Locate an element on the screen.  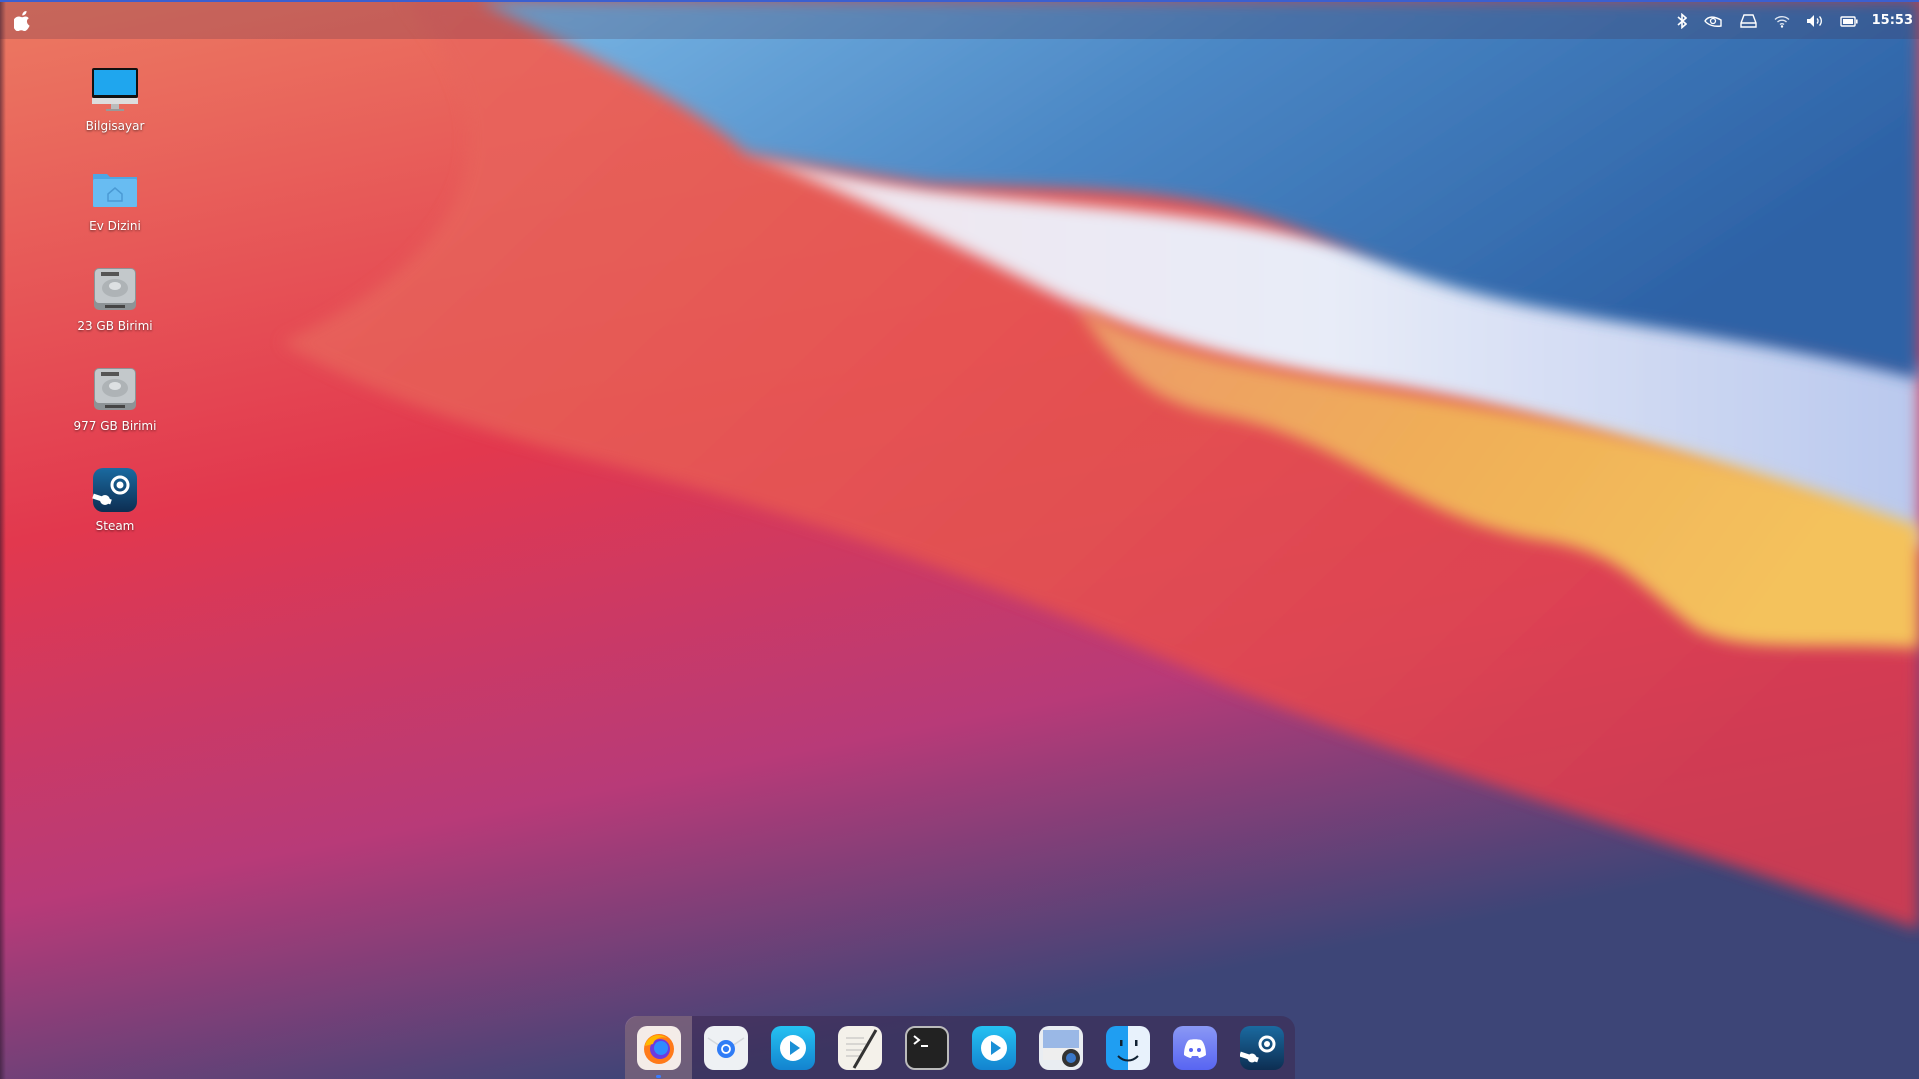
terminal-icon is located at coordinates (926, 1047).